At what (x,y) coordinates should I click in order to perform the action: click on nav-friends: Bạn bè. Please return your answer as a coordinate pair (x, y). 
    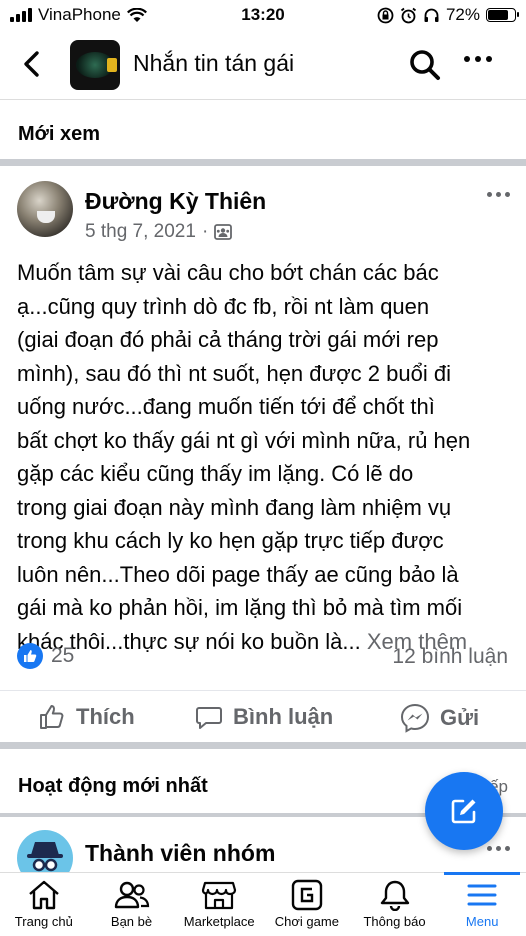
    Looking at the image, I should click on (132, 904).